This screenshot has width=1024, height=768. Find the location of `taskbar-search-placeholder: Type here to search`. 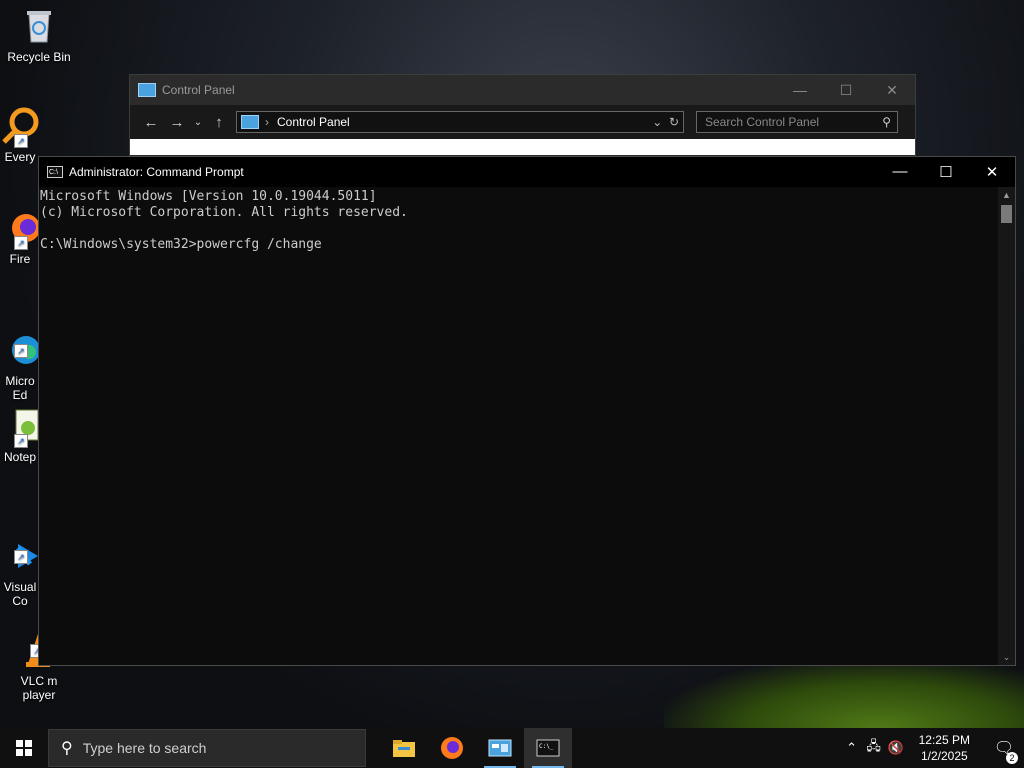

taskbar-search-placeholder: Type here to search is located at coordinates (144, 748).